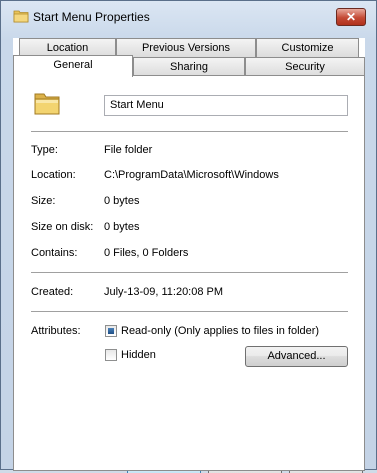  I want to click on type-value: File folder, so click(128, 150).